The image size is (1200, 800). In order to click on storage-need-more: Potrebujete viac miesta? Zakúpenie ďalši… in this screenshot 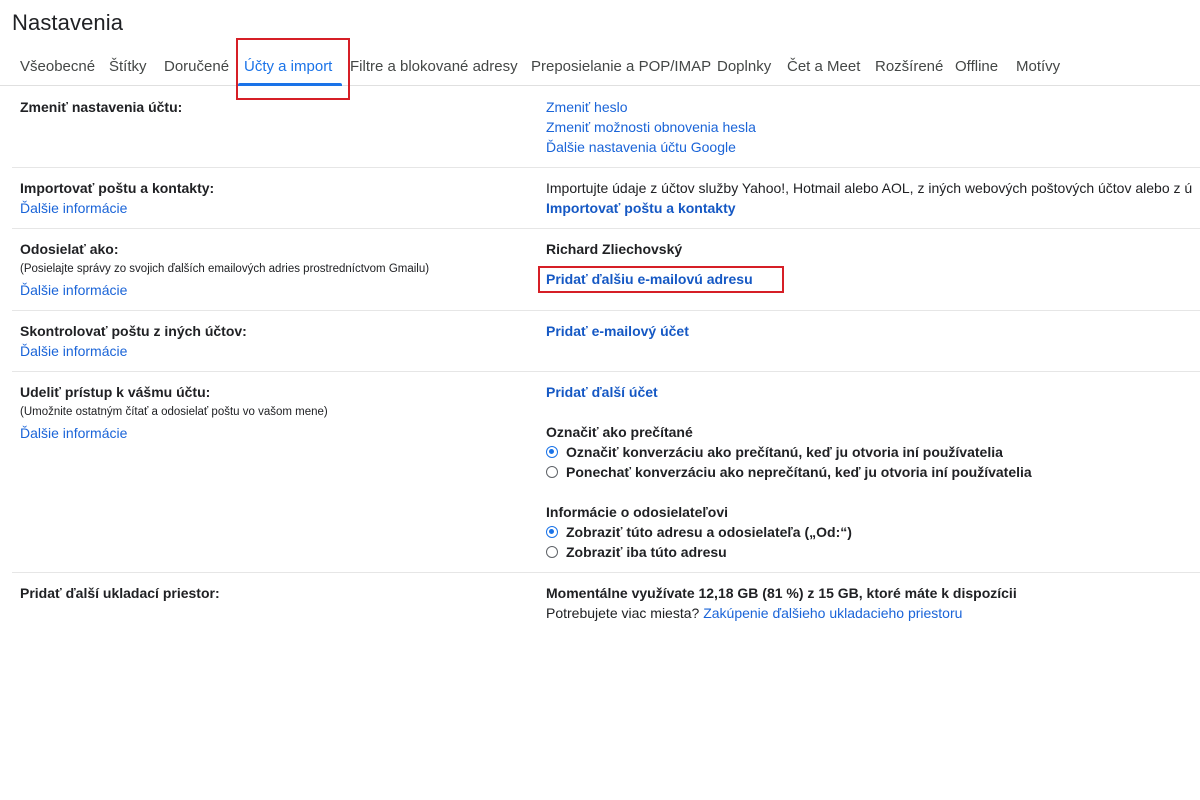, I will do `click(754, 613)`.